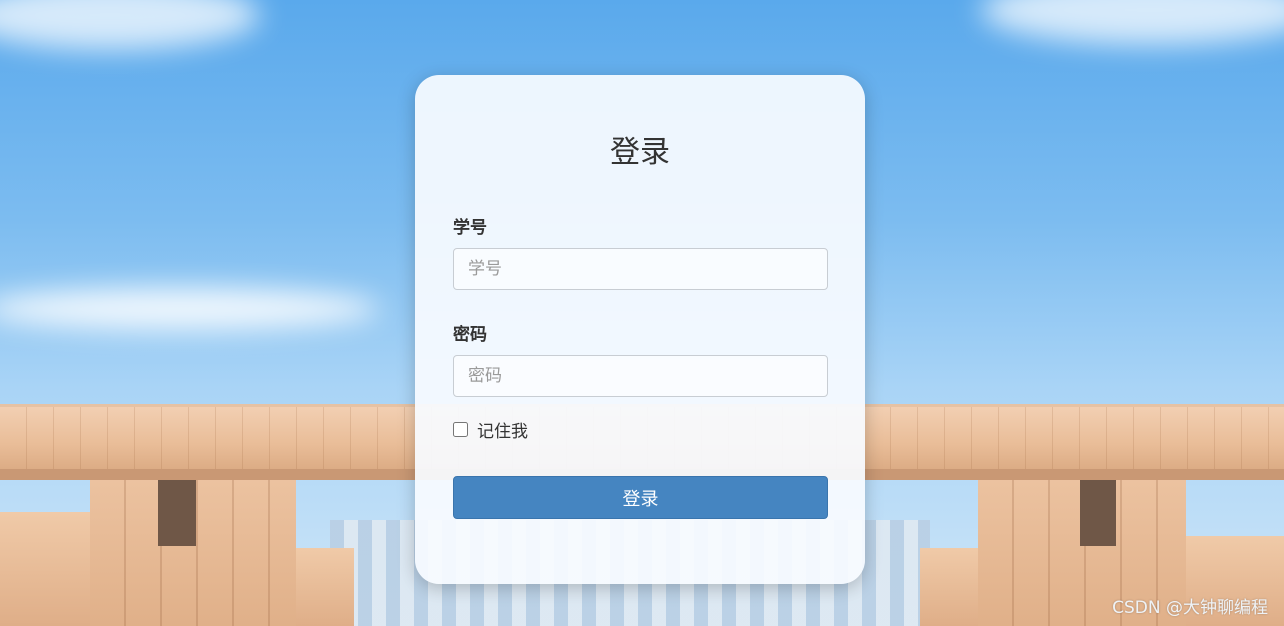  Describe the element at coordinates (640, 269) in the screenshot. I see `student-id-input` at that location.